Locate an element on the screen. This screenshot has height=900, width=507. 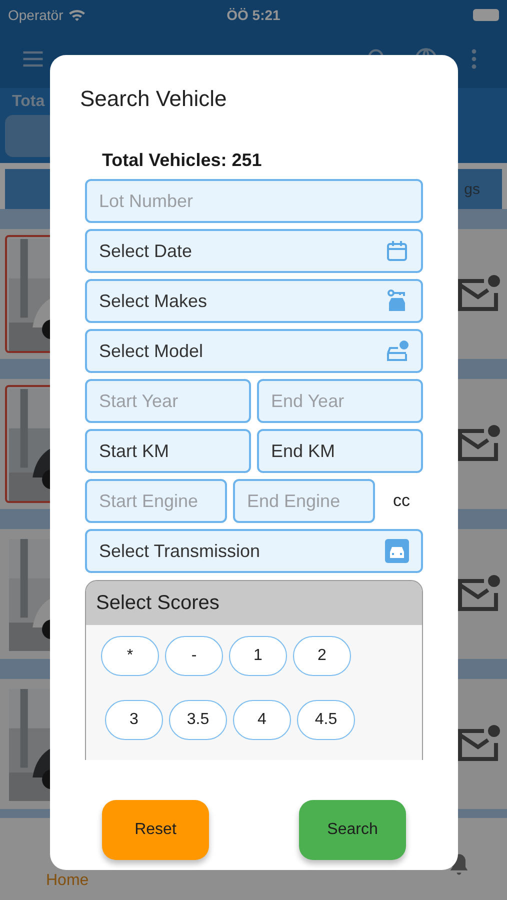
car-icon is located at coordinates (397, 551).